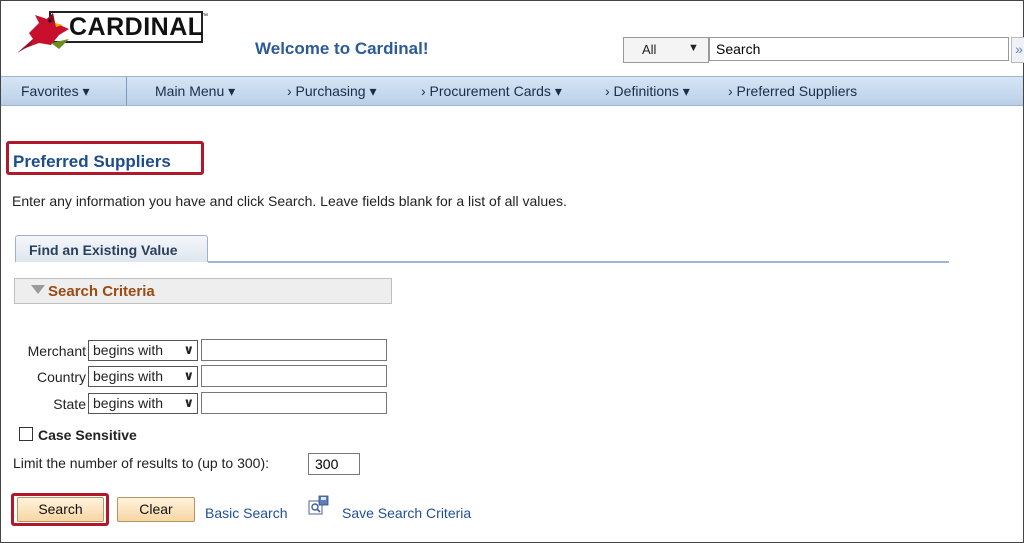 The width and height of the screenshot is (1024, 543). What do you see at coordinates (38, 289) in the screenshot?
I see `collapse-triangle-icon` at bounding box center [38, 289].